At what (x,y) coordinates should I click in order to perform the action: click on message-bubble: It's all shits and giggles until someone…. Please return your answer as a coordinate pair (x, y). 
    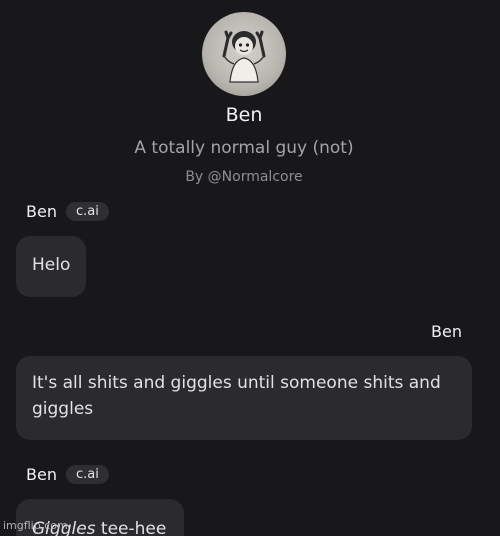
    Looking at the image, I should click on (244, 398).